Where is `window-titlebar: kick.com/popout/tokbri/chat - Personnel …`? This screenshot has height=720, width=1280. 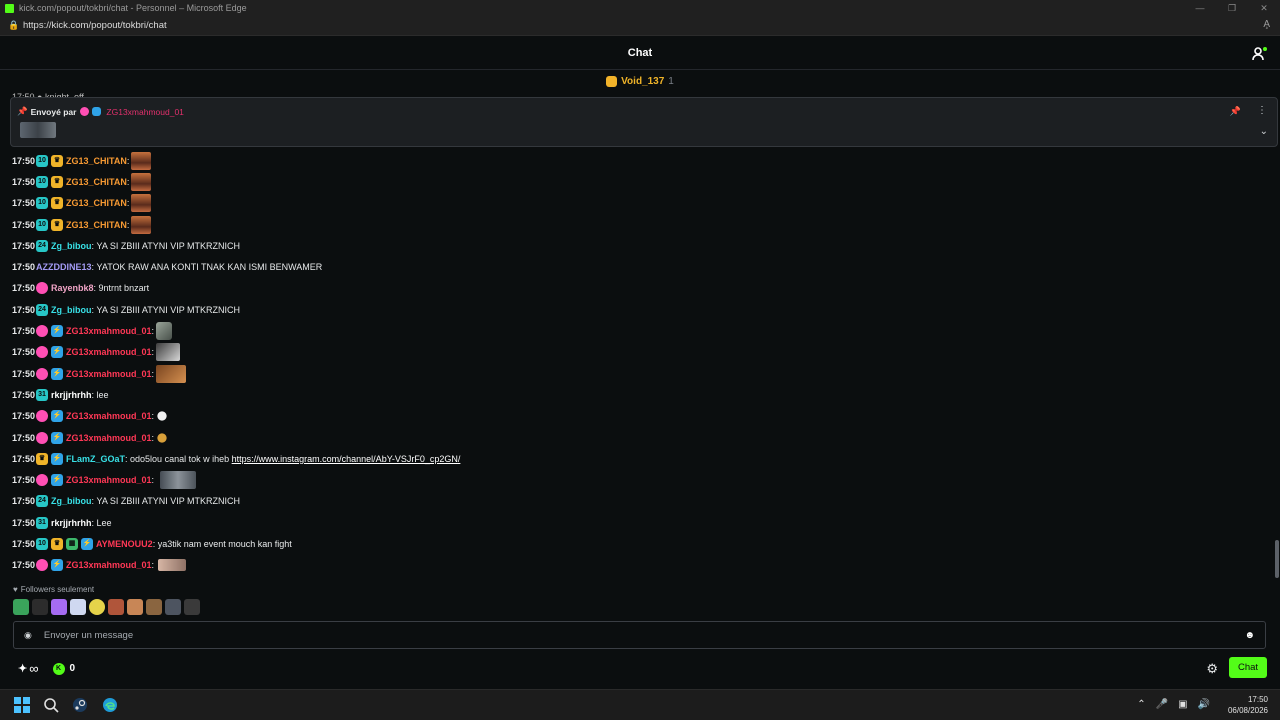
window-titlebar: kick.com/popout/tokbri/chat - Personnel … is located at coordinates (640, 8).